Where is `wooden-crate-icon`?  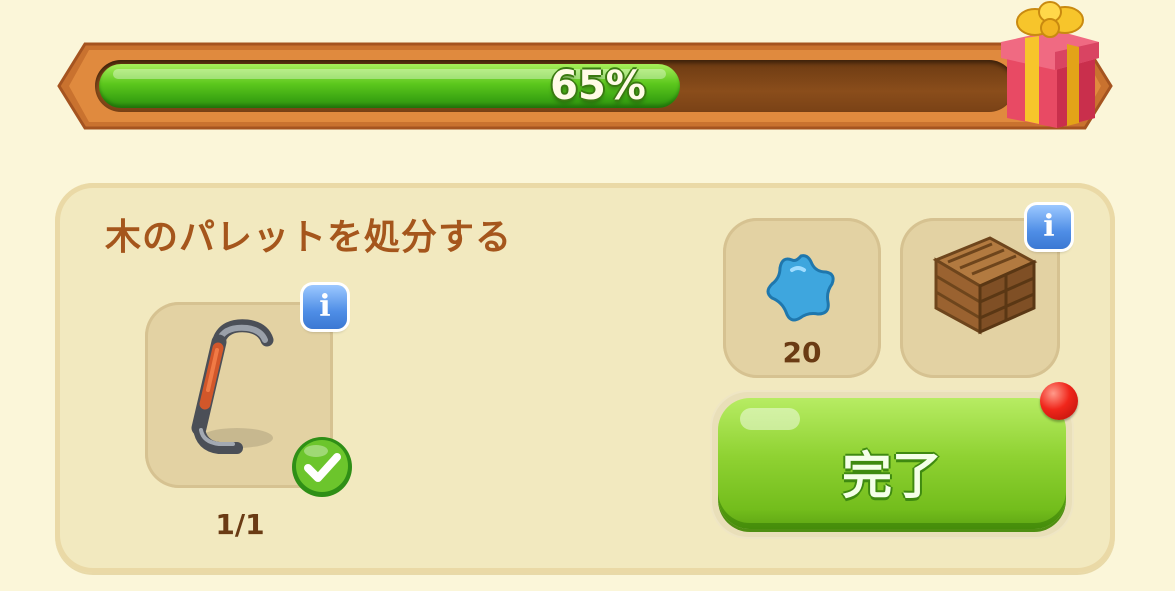
wooden-crate-icon is located at coordinates (985, 285).